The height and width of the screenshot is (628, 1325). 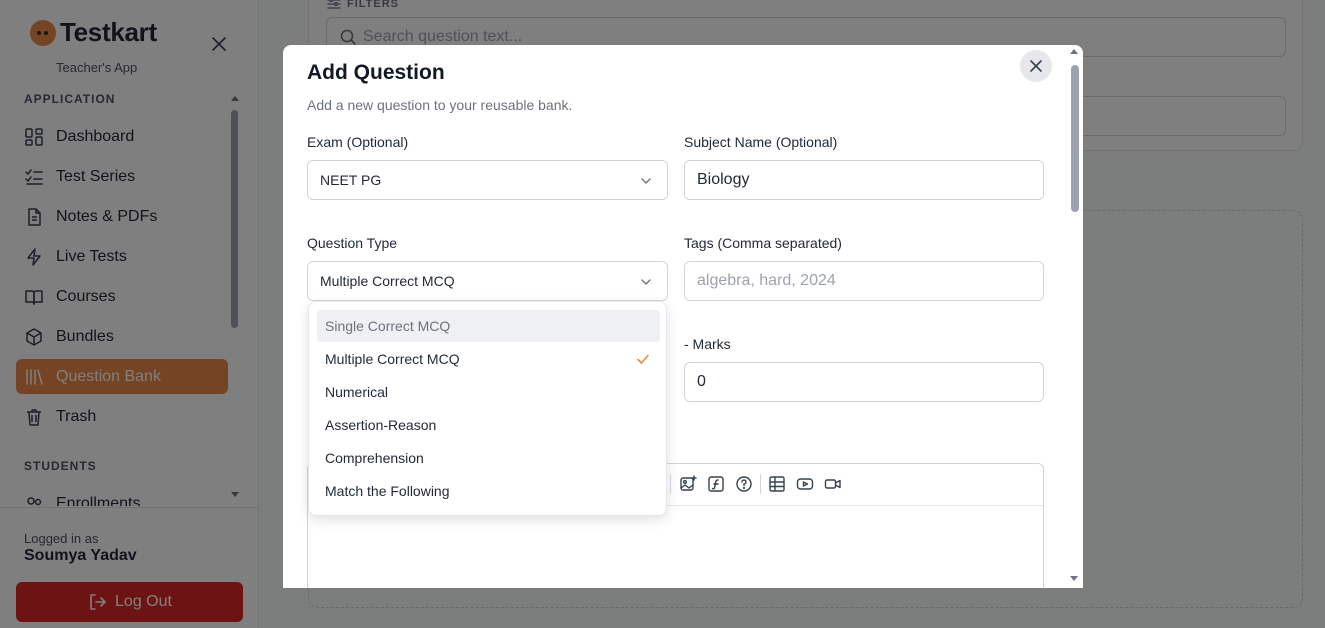 What do you see at coordinates (376, 72) in the screenshot?
I see `dialog-title: Add Question` at bounding box center [376, 72].